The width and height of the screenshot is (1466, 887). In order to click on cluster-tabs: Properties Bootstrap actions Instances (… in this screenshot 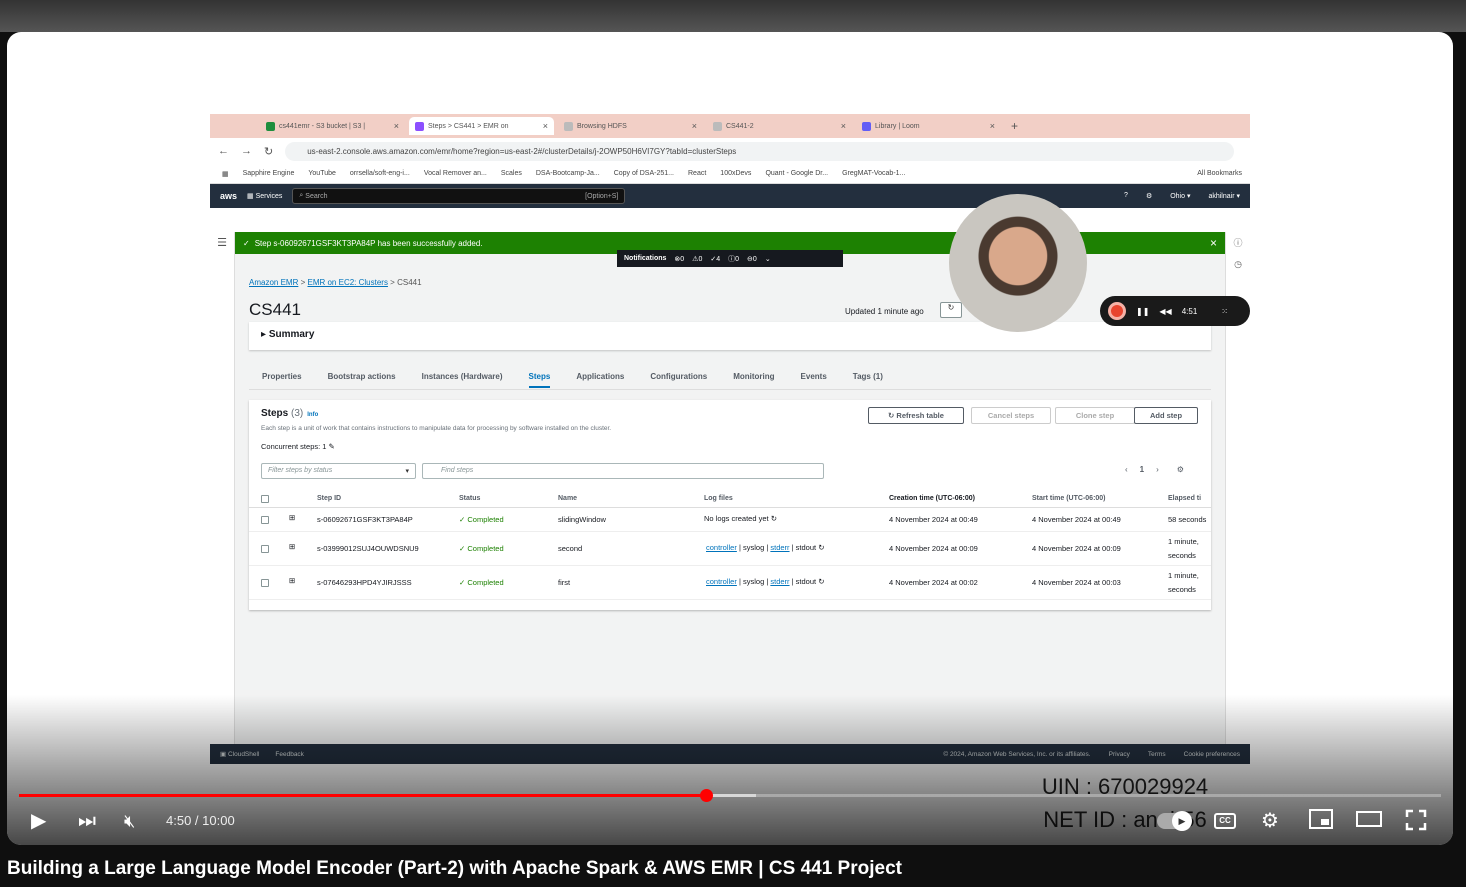, I will do `click(730, 377)`.